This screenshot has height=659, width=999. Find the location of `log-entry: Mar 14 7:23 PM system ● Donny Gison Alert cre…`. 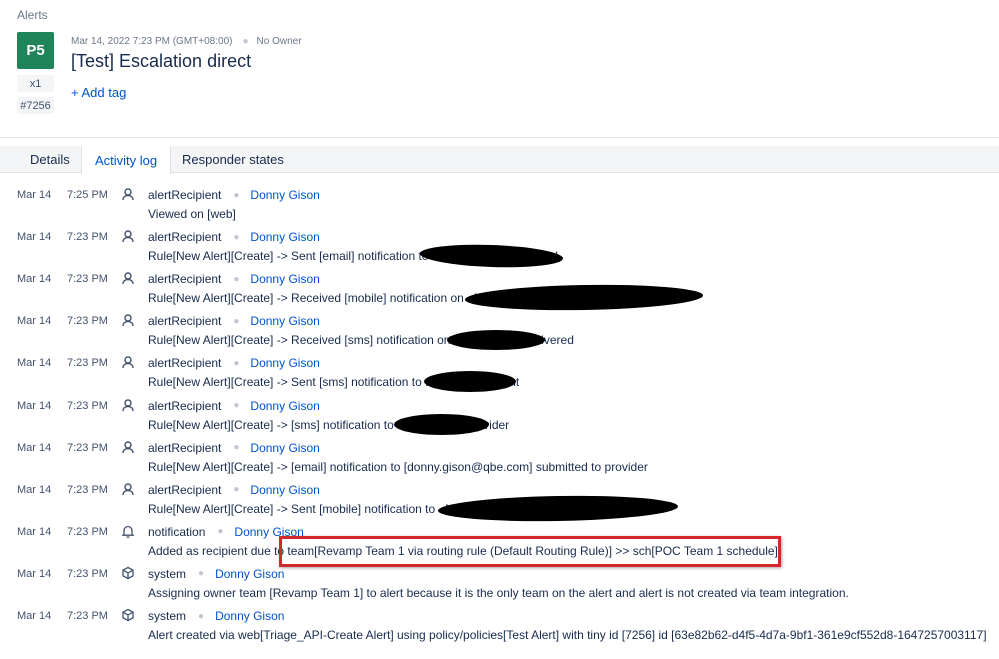

log-entry: Mar 14 7:23 PM system ● Donny Gison Alert cre… is located at coordinates (499, 628).